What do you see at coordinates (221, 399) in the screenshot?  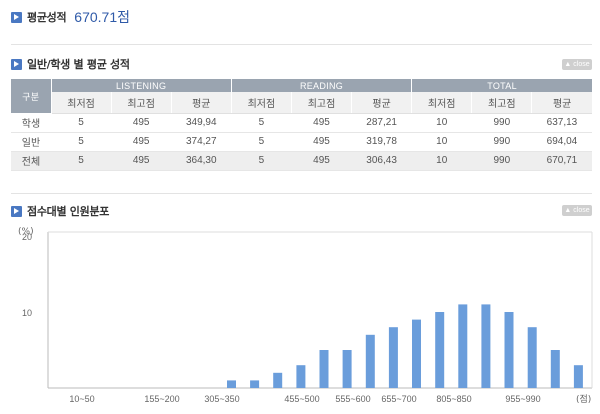 I see `x-tick-label: 305~350` at bounding box center [221, 399].